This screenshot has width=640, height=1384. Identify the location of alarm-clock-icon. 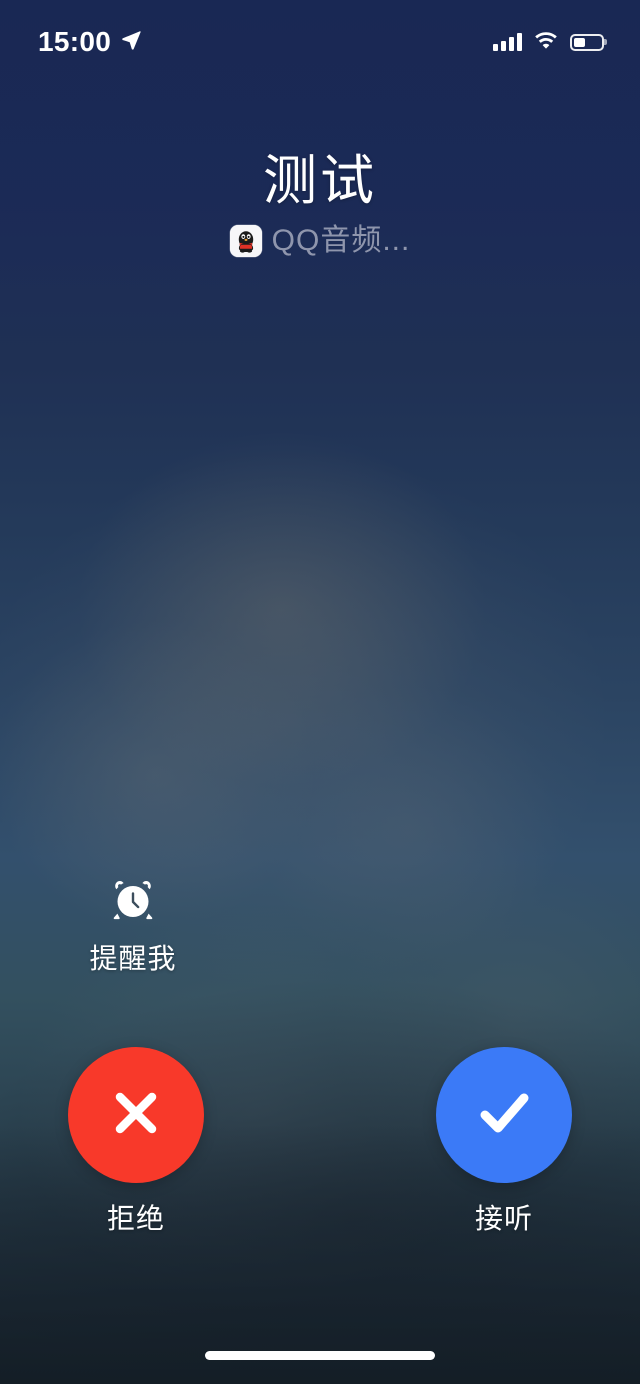
(133, 901).